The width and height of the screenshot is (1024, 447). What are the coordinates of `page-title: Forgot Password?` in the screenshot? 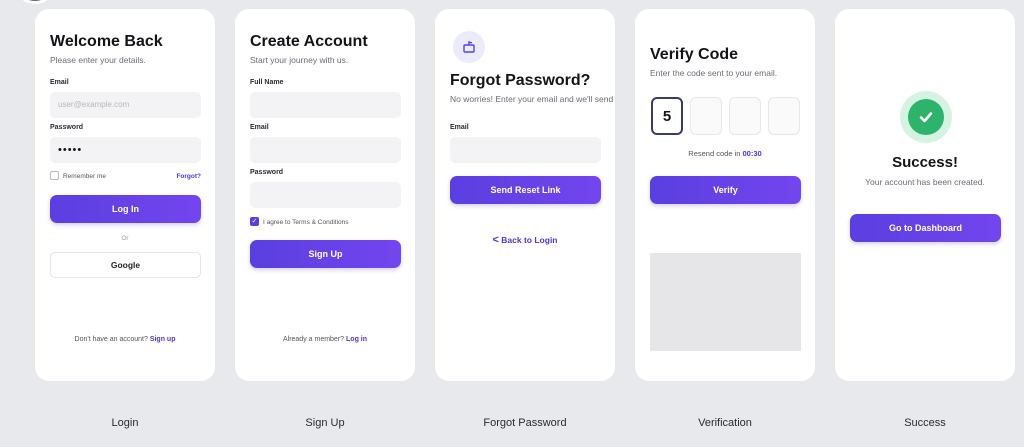 It's located at (520, 80).